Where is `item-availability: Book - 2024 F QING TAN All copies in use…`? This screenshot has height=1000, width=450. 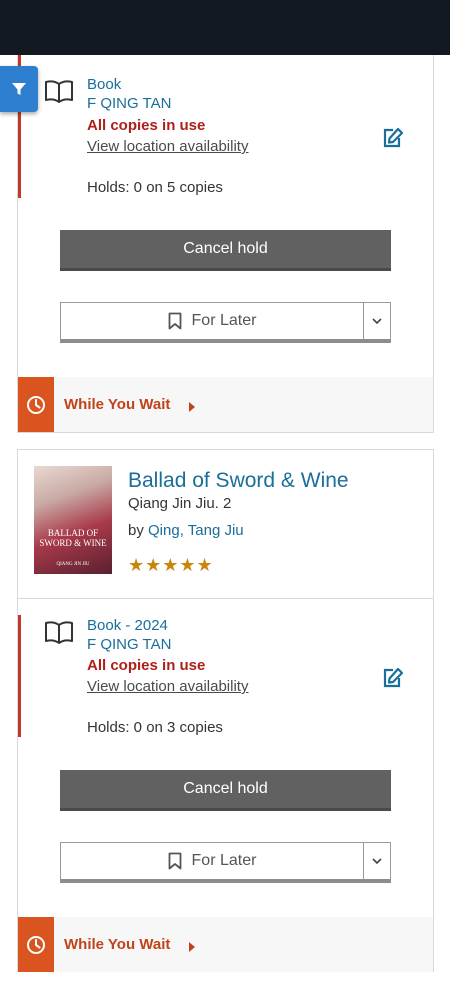
item-availability: Book - 2024 F QING TAN All copies in use… is located at coordinates (225, 674).